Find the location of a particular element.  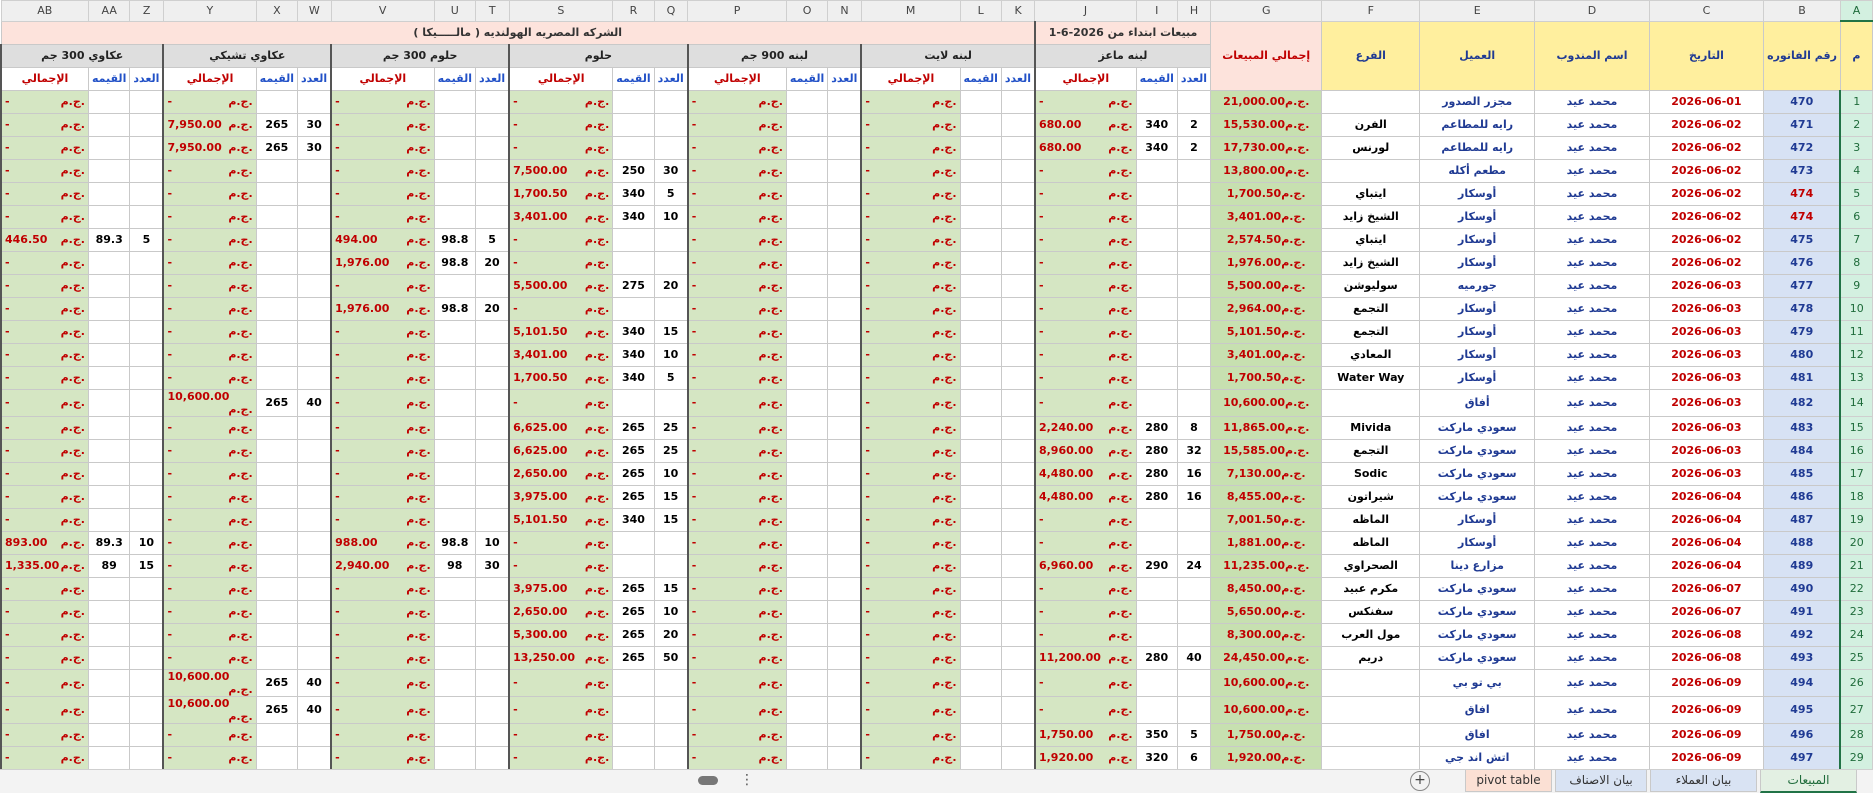

branch-cell: ايتباي is located at coordinates (1371, 239).